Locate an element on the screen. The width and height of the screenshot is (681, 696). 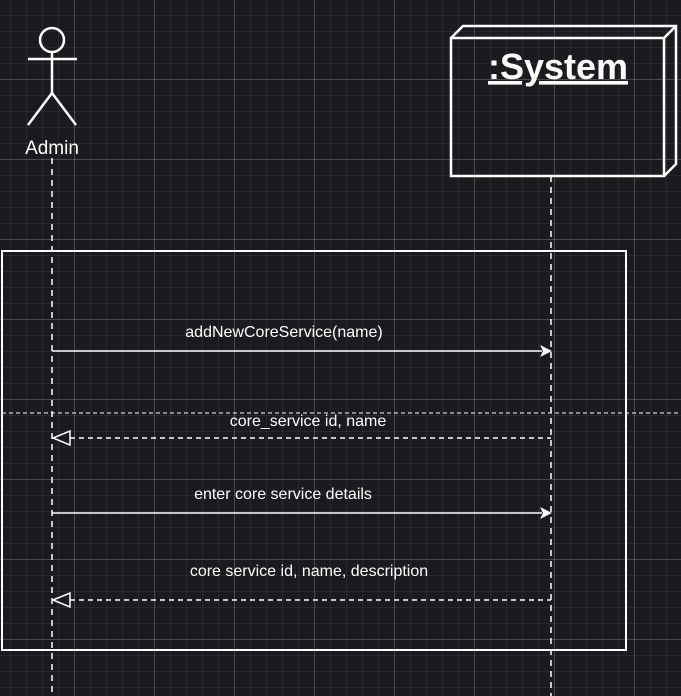
message-label-3: enter core service details is located at coordinates (283, 494).